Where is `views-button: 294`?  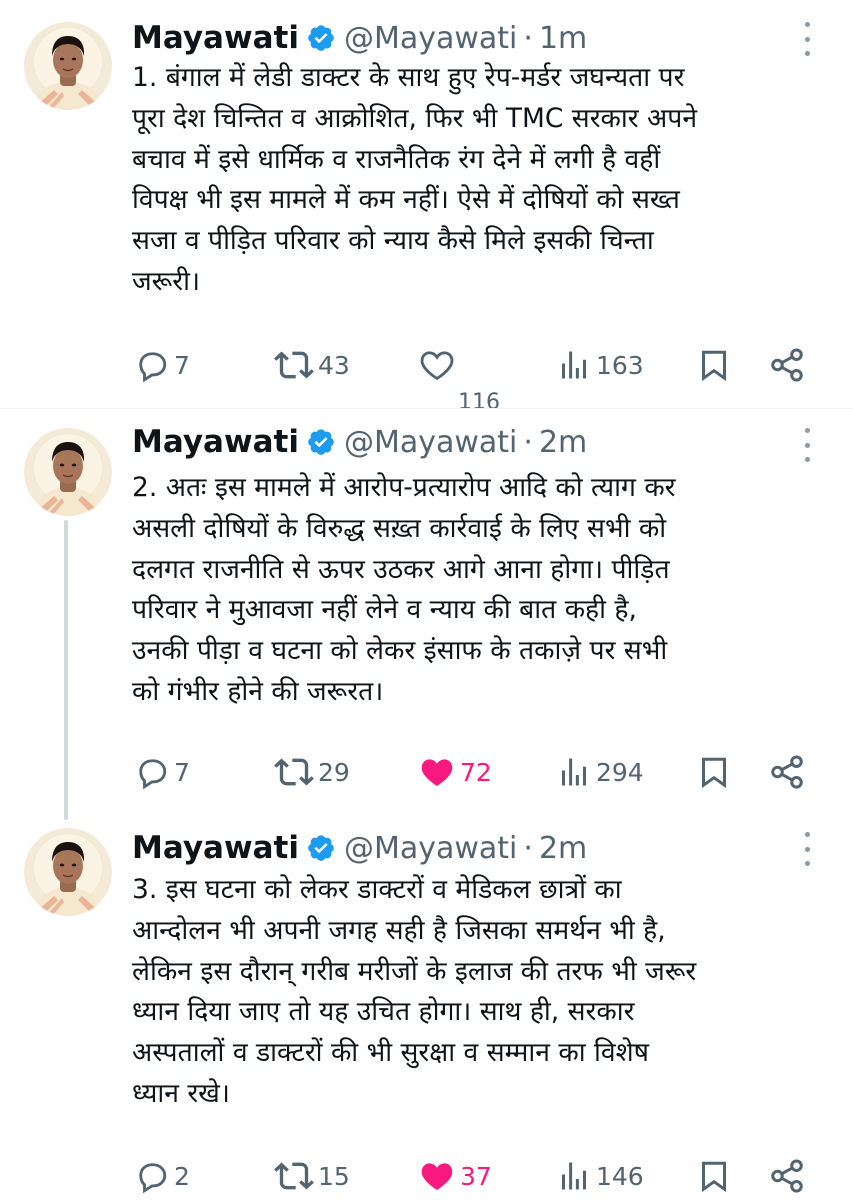 views-button: 294 is located at coordinates (600, 772).